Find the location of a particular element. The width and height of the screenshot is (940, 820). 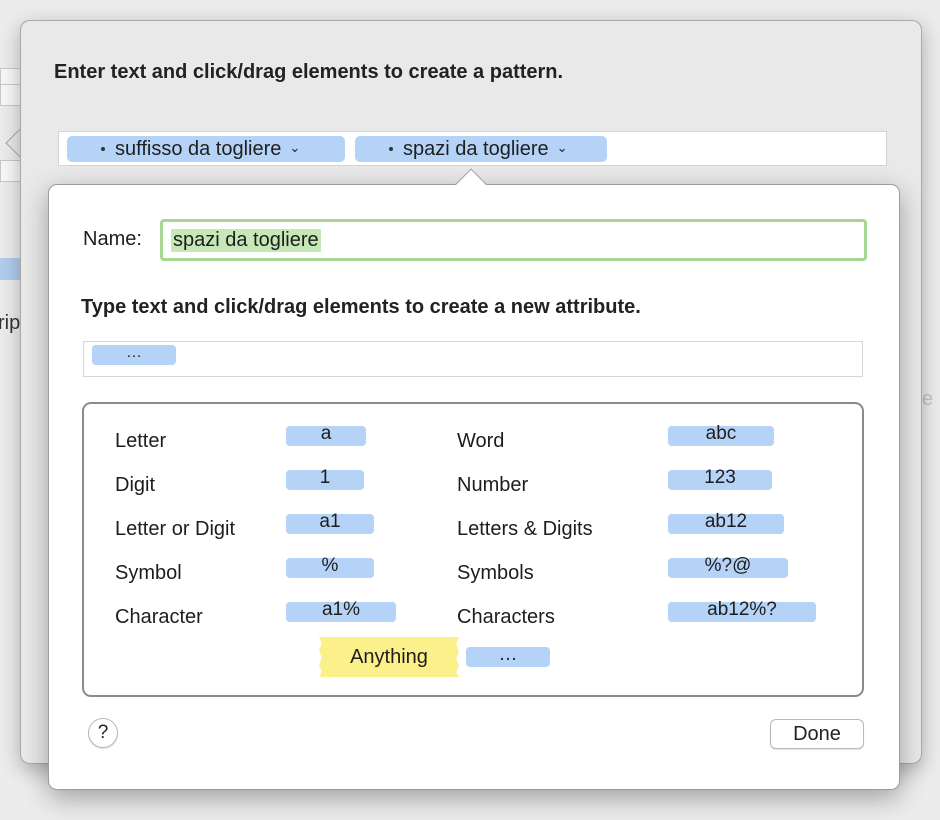

palette-chip-symbol: % is located at coordinates (330, 567).